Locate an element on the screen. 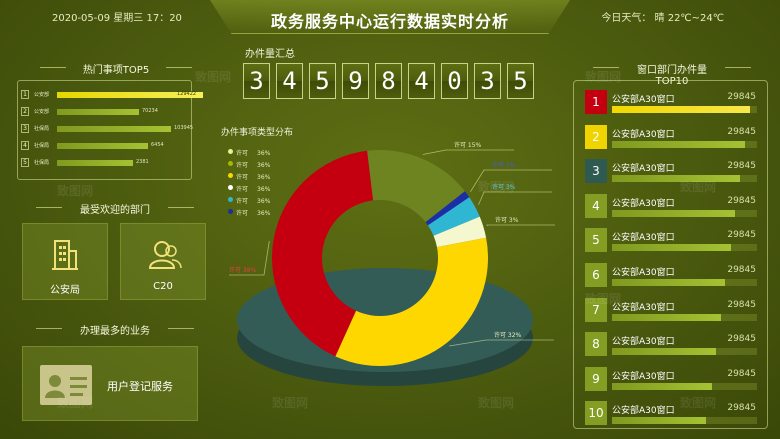 The image size is (780, 439). top5-value: 6454 is located at coordinates (157, 145).